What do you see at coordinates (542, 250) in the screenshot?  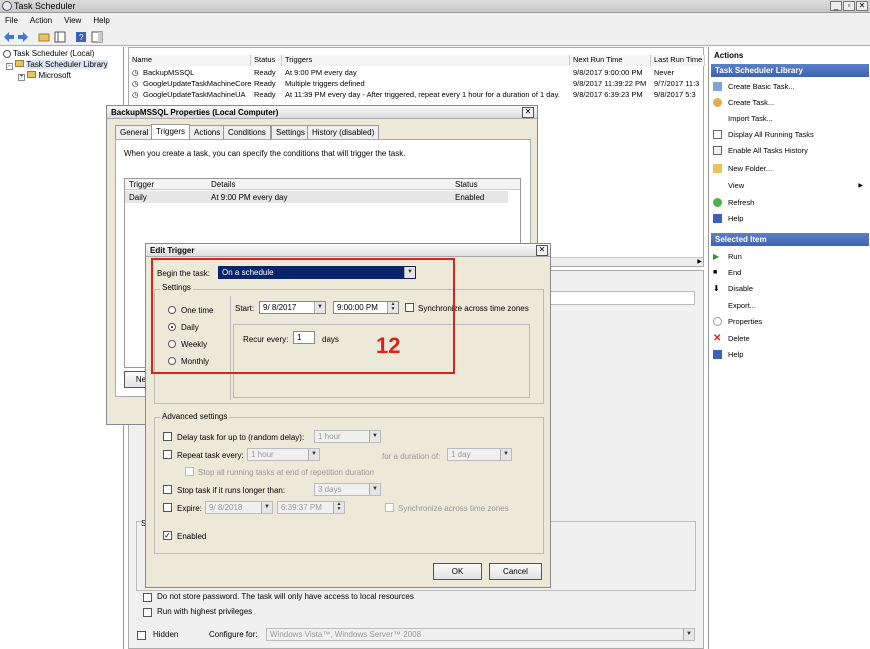 I see `edit-trigger-close-button: ✕` at bounding box center [542, 250].